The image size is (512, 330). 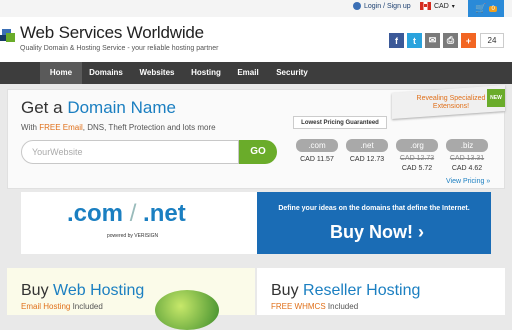 What do you see at coordinates (248, 73) in the screenshot?
I see `nav-email: Email` at bounding box center [248, 73].